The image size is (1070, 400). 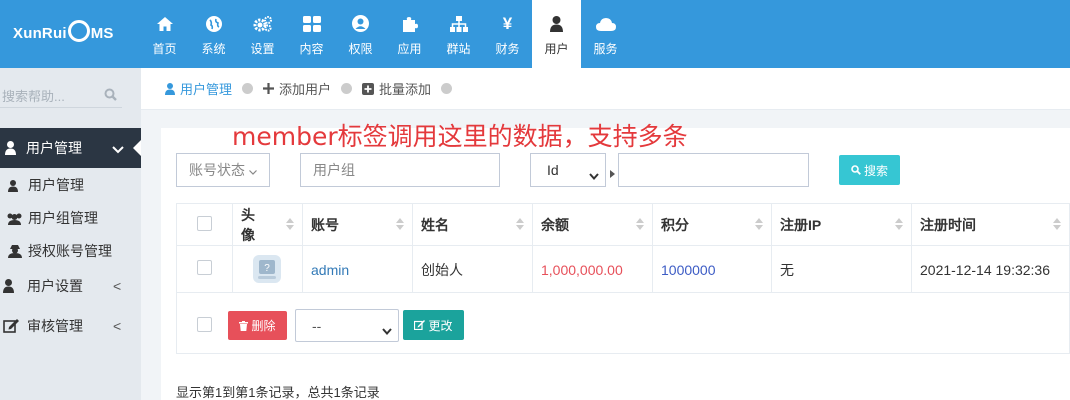 What do you see at coordinates (267, 270) in the screenshot?
I see `avatar: ?` at bounding box center [267, 270].